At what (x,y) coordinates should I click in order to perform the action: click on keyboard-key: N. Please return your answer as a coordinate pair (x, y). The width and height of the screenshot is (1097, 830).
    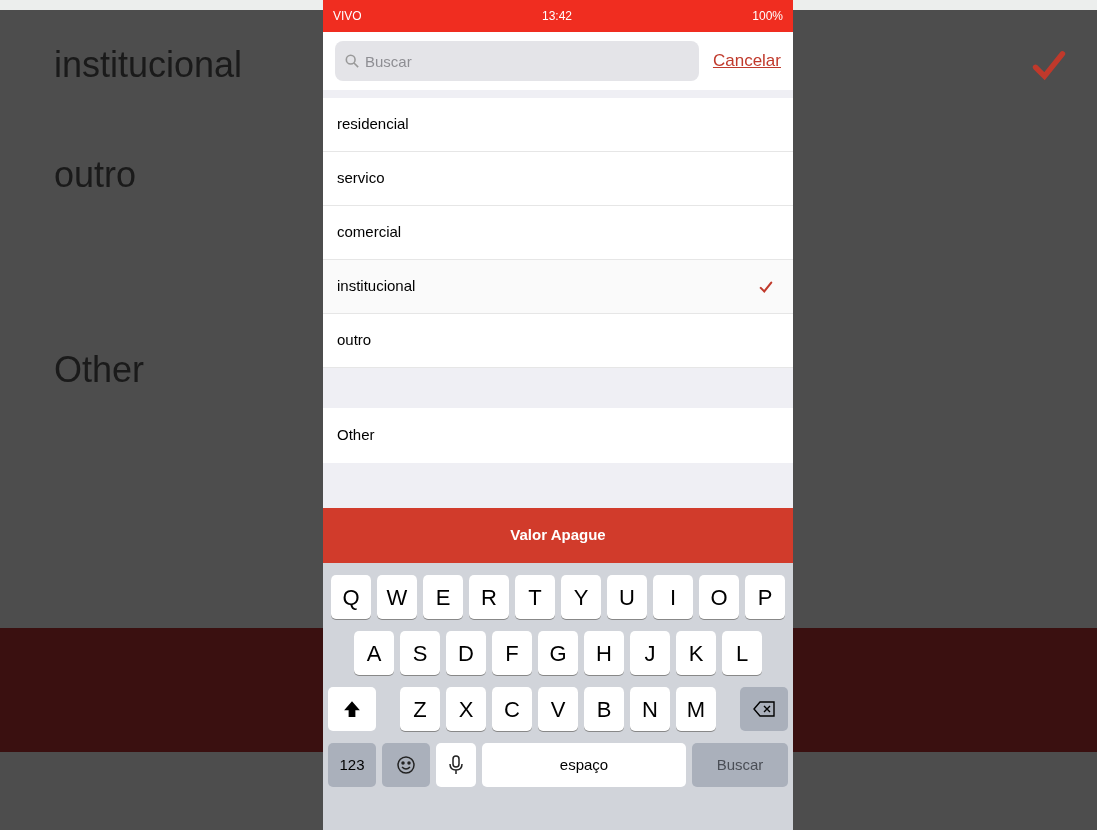
    Looking at the image, I should click on (650, 709).